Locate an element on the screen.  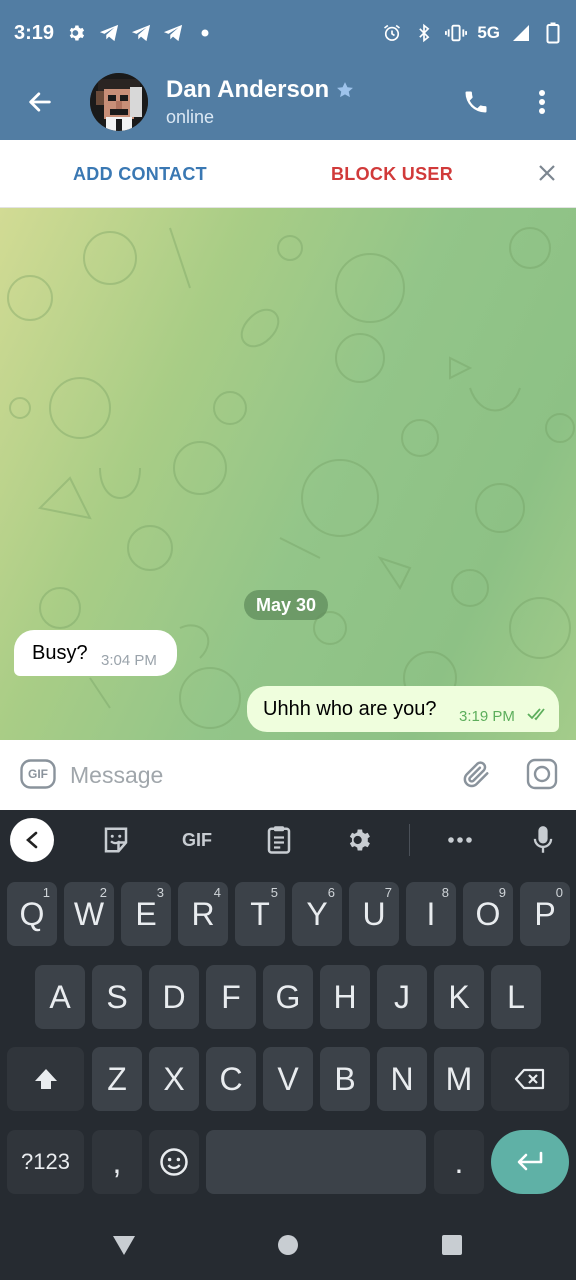
key-o: O9 is located at coordinates (488, 914).